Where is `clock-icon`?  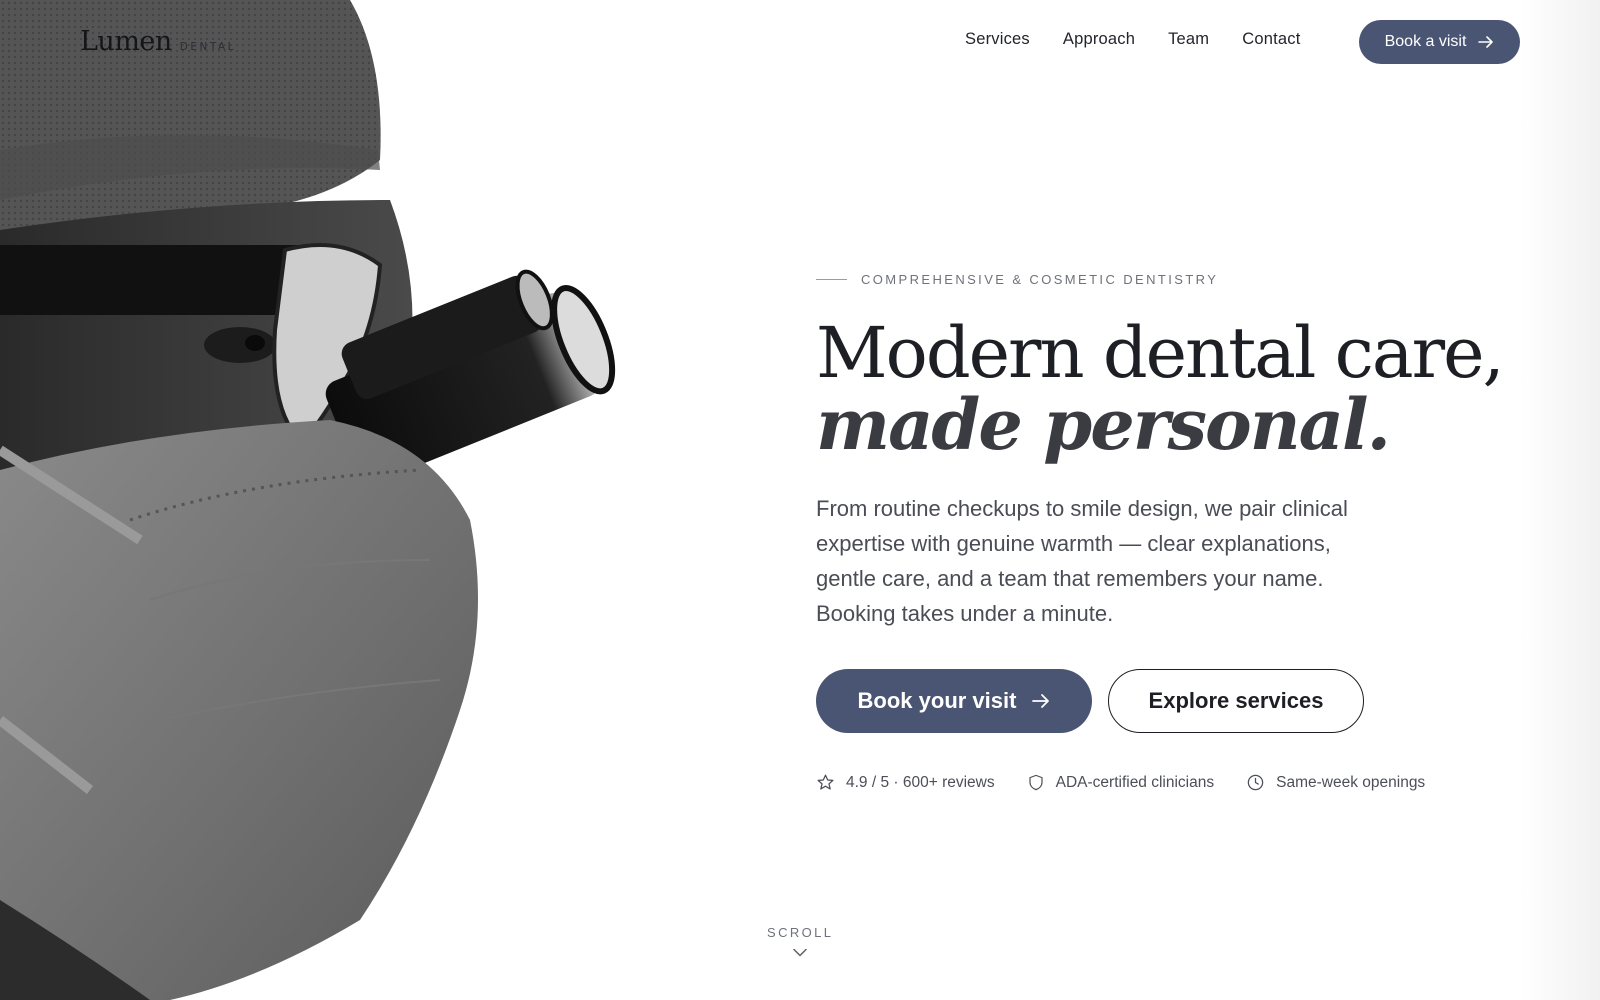 clock-icon is located at coordinates (1255, 782).